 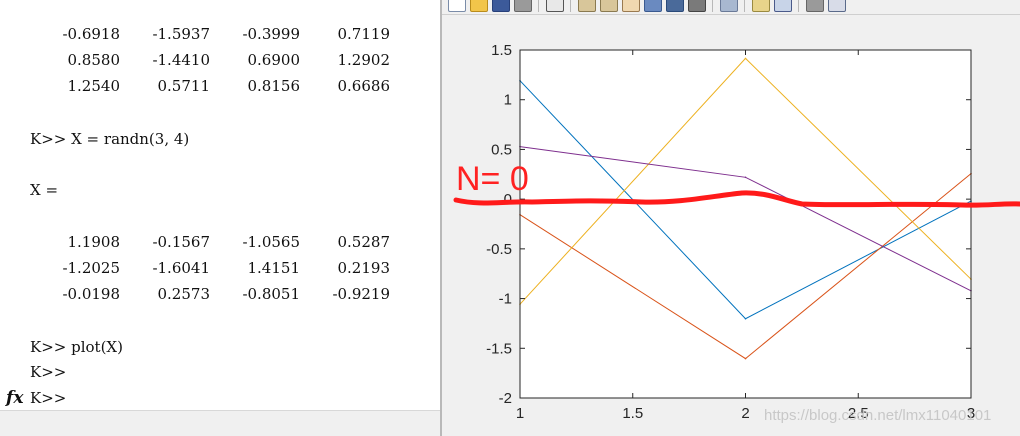 What do you see at coordinates (220, 423) in the screenshot?
I see `command-window-status-bar` at bounding box center [220, 423].